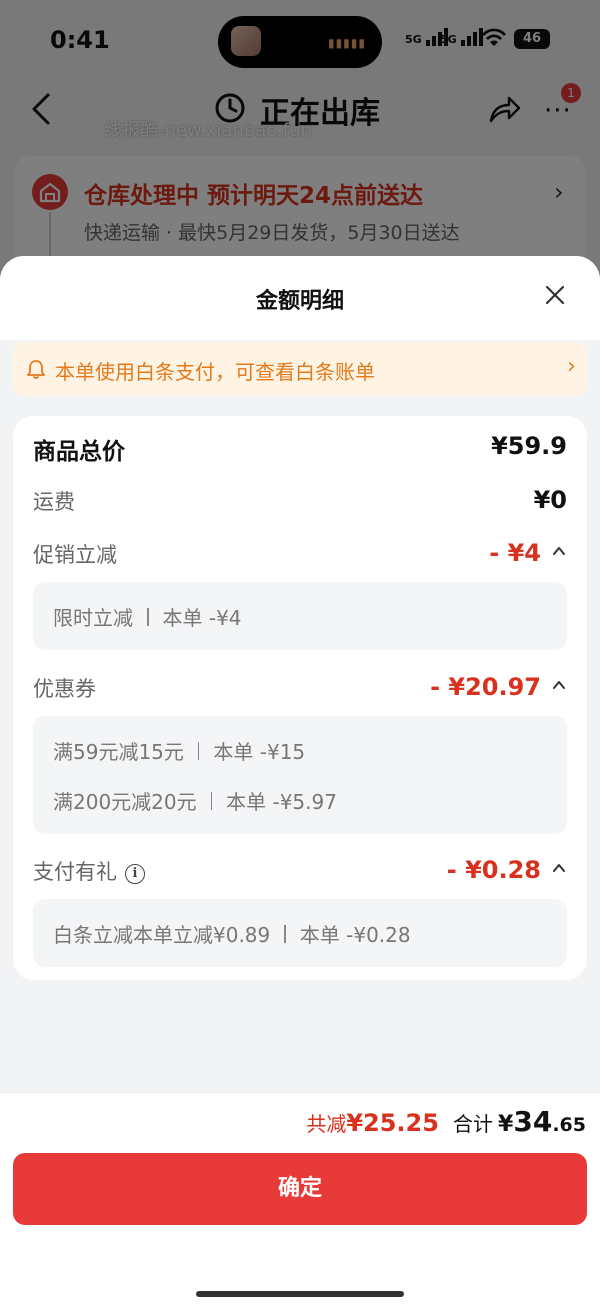  I want to click on promotion-value: - ¥4, so click(515, 553).